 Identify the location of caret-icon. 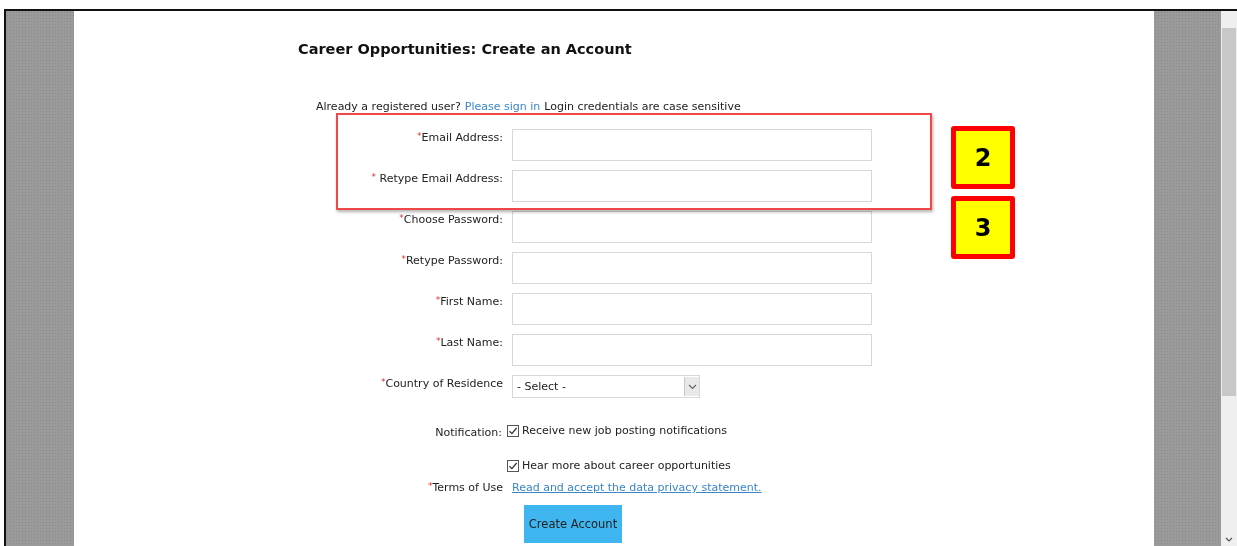
(692, 386).